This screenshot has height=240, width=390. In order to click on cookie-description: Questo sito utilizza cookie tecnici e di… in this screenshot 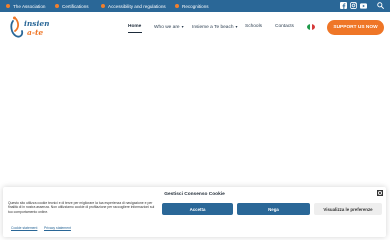, I will do `click(81, 207)`.